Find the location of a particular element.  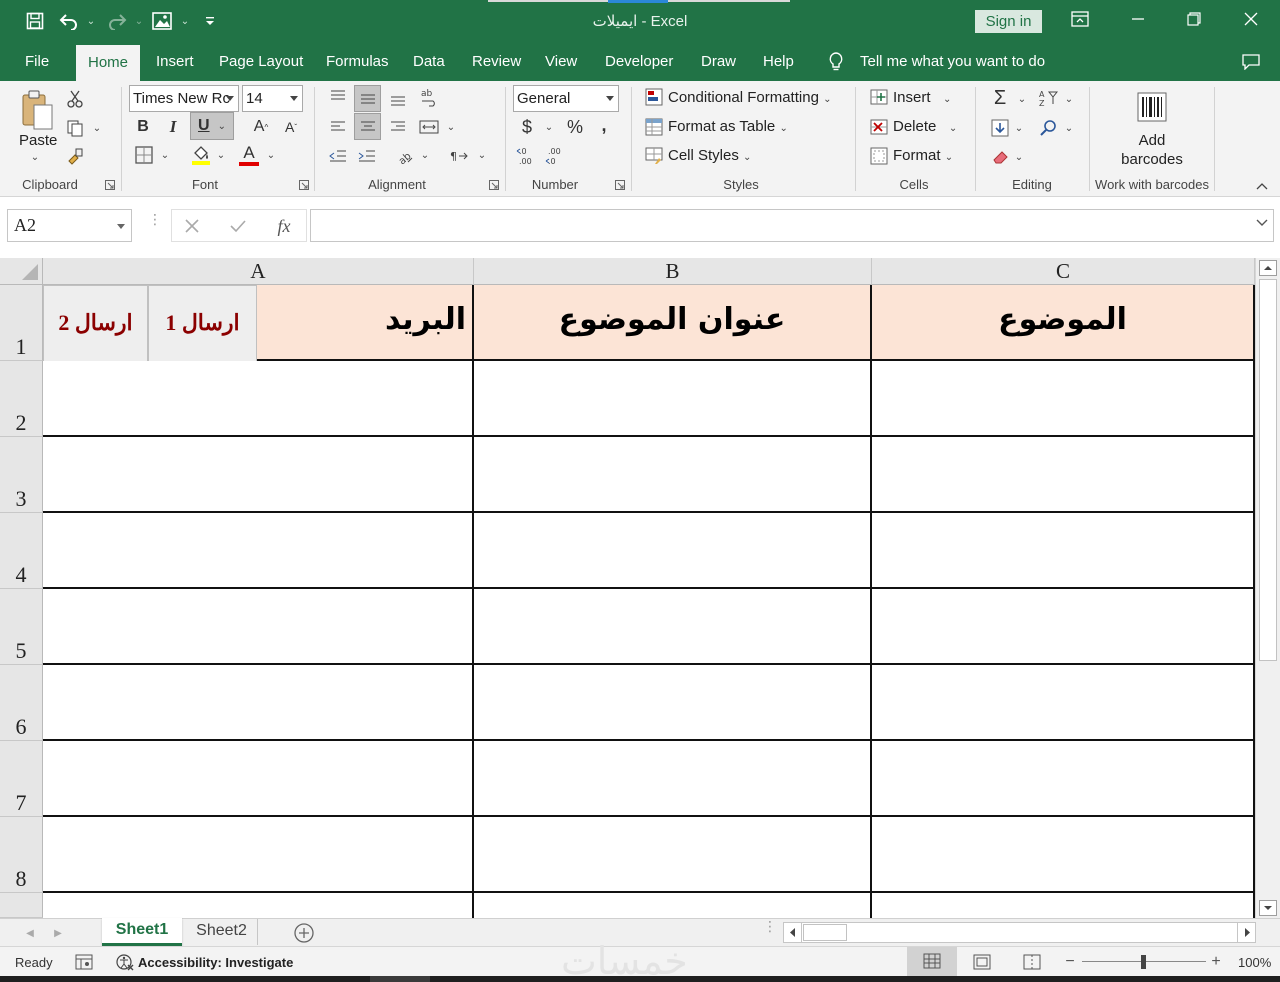

merge-center-icon is located at coordinates (429, 127).